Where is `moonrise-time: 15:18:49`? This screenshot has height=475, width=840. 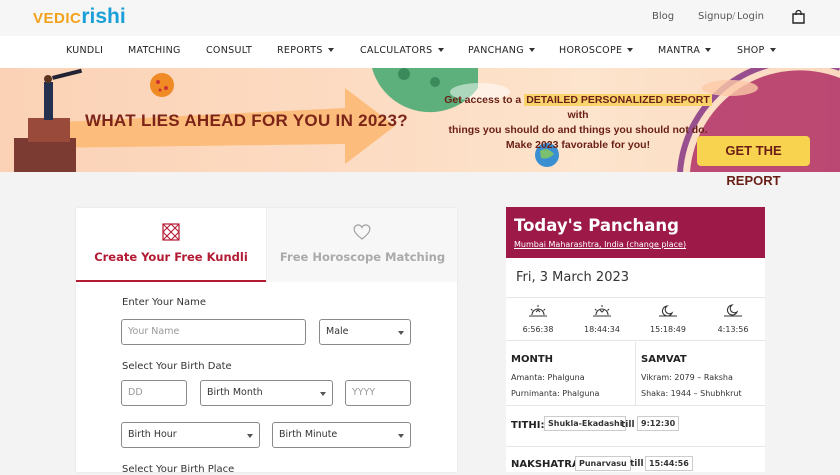 moonrise-time: 15:18:49 is located at coordinates (668, 329).